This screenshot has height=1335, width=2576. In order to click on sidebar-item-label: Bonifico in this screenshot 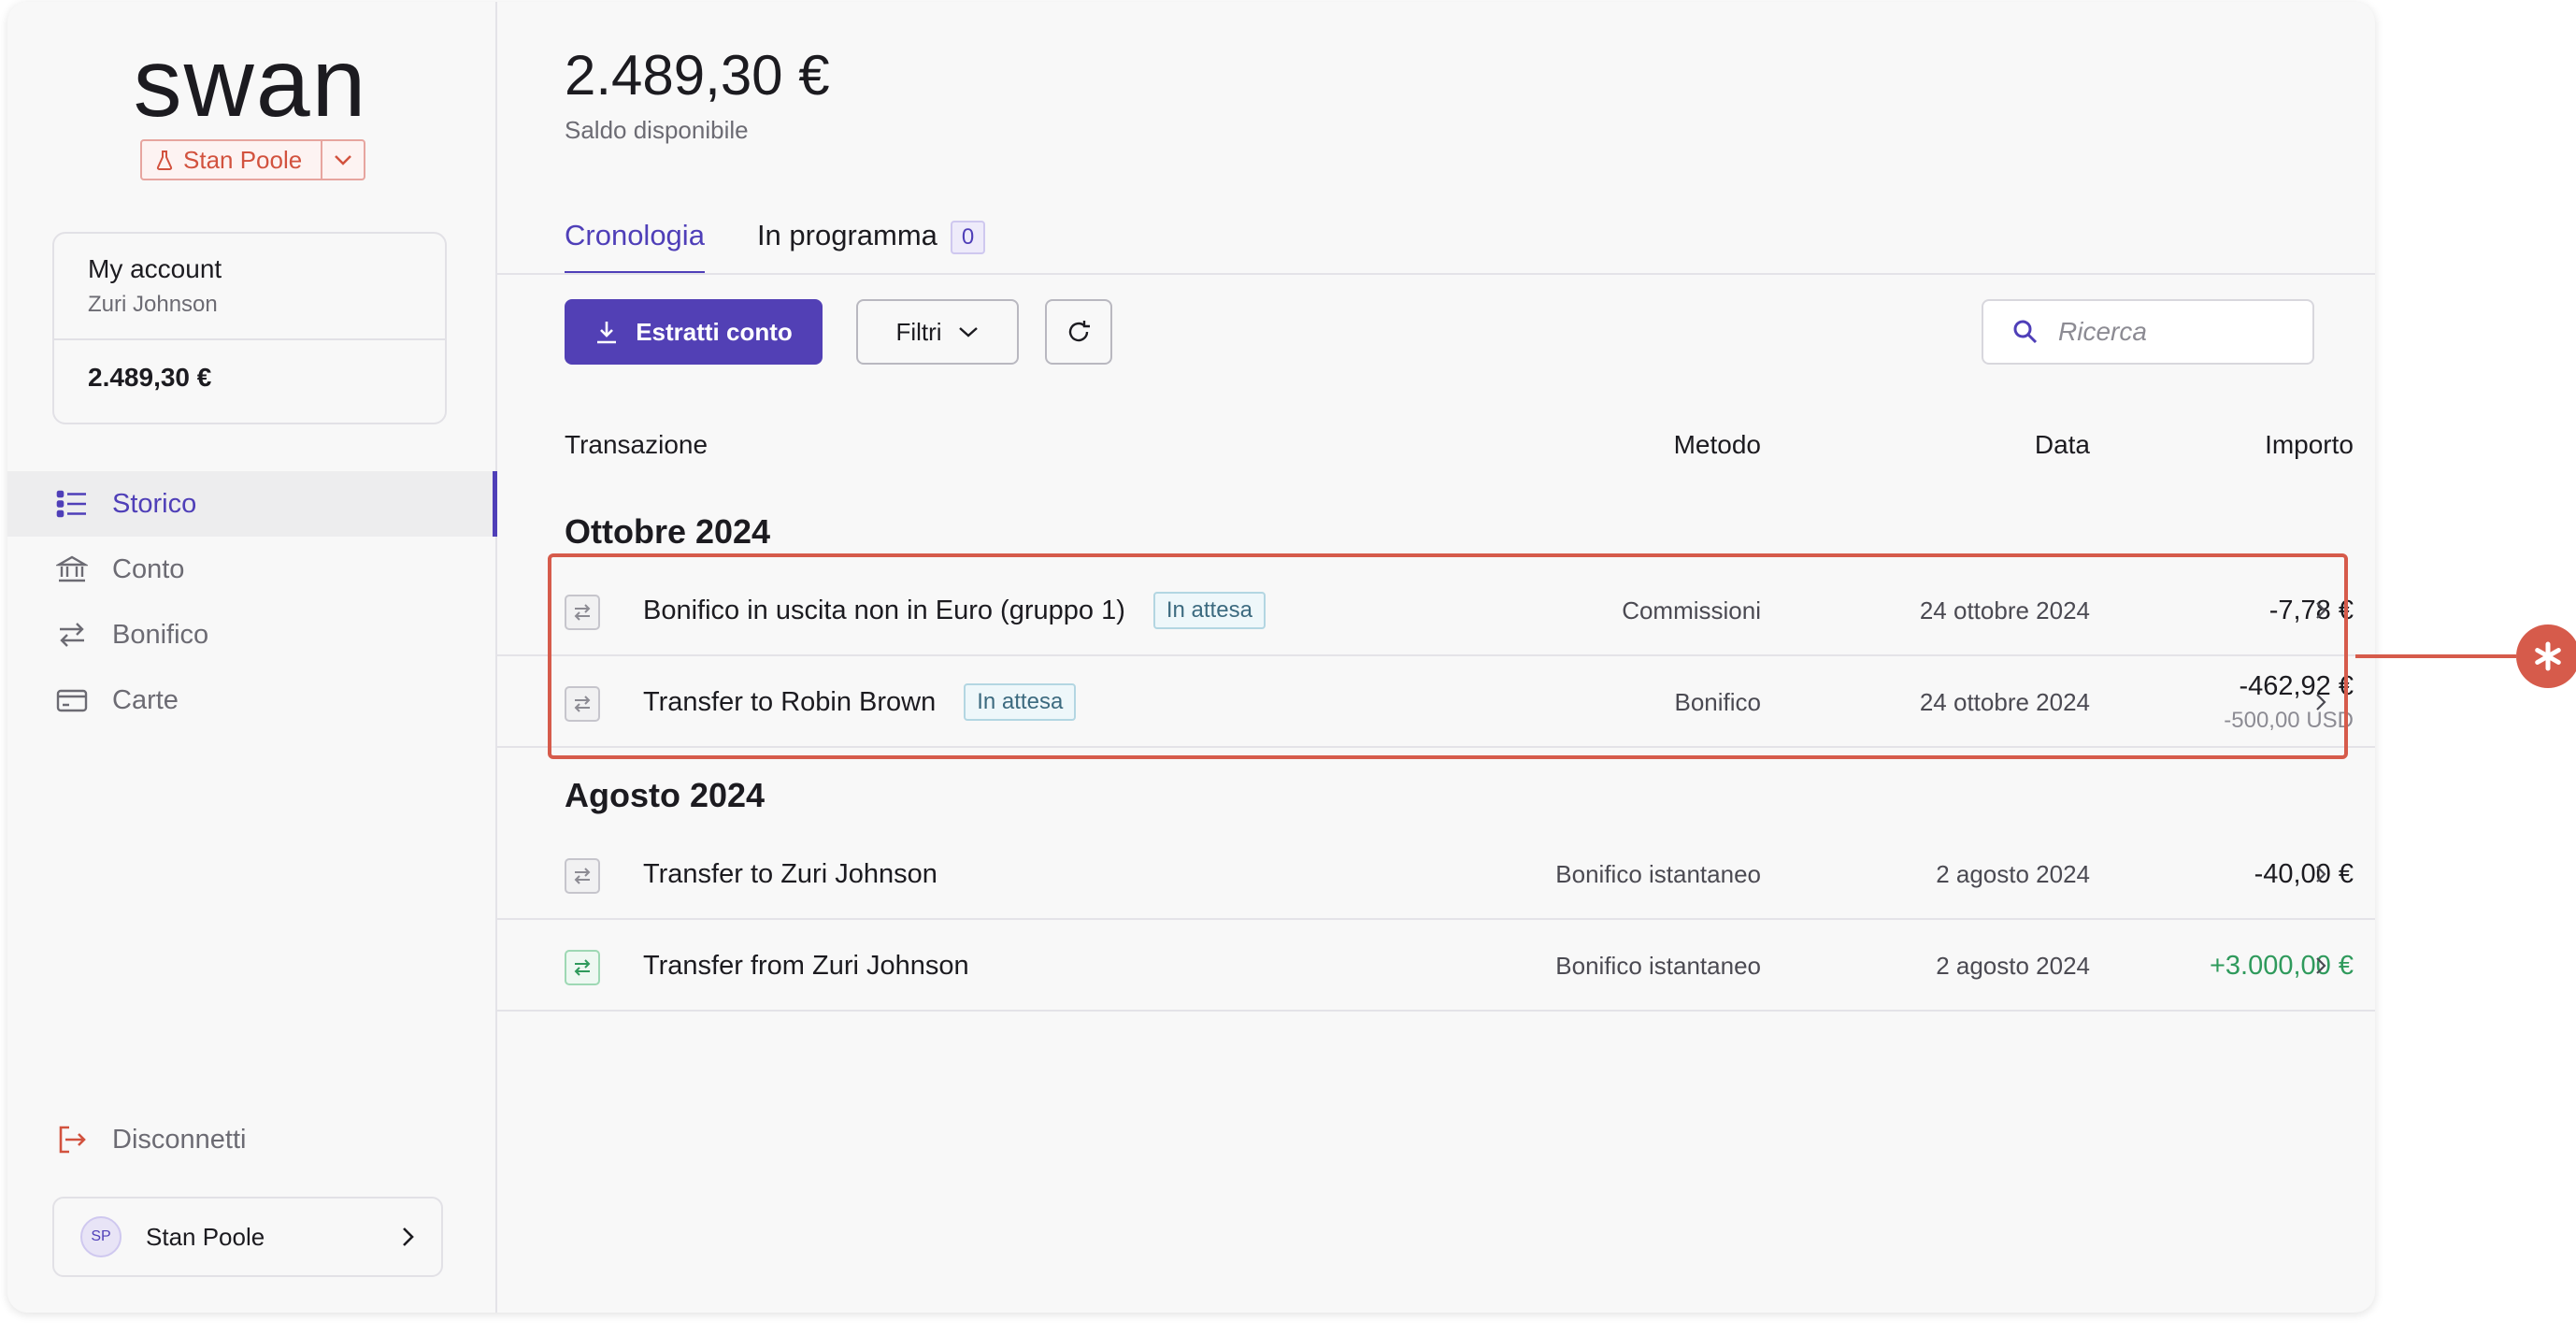, I will do `click(160, 635)`.